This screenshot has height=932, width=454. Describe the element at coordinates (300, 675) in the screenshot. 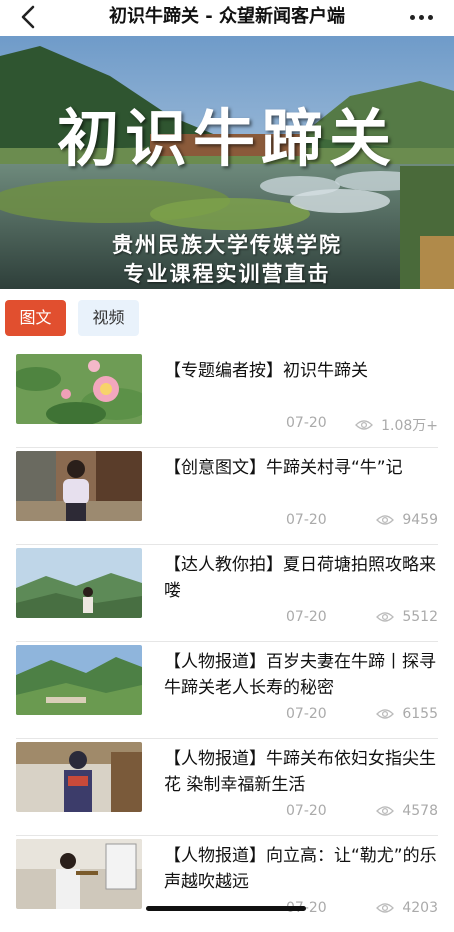

I see `article-title: 【人物报道】百岁夫妻在牛蹄丨探寻牛蹄关老人长寿的秘密` at that location.